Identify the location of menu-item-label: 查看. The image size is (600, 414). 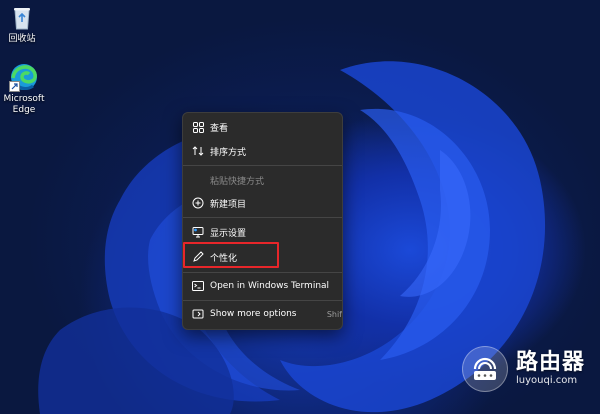
(219, 128).